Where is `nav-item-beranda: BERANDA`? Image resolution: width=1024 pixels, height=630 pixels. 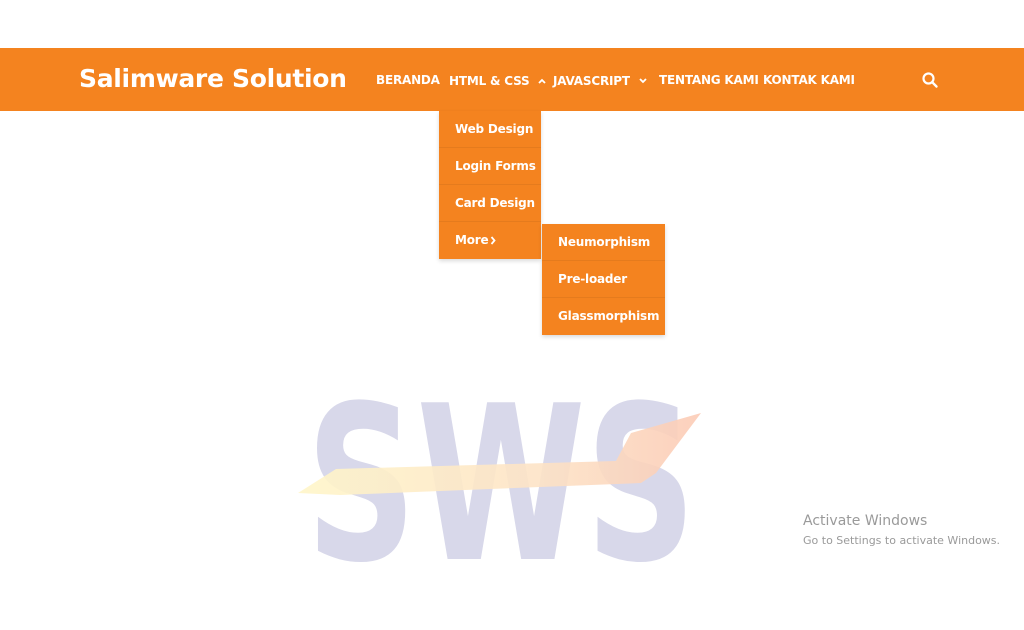 nav-item-beranda: BERANDA is located at coordinates (408, 80).